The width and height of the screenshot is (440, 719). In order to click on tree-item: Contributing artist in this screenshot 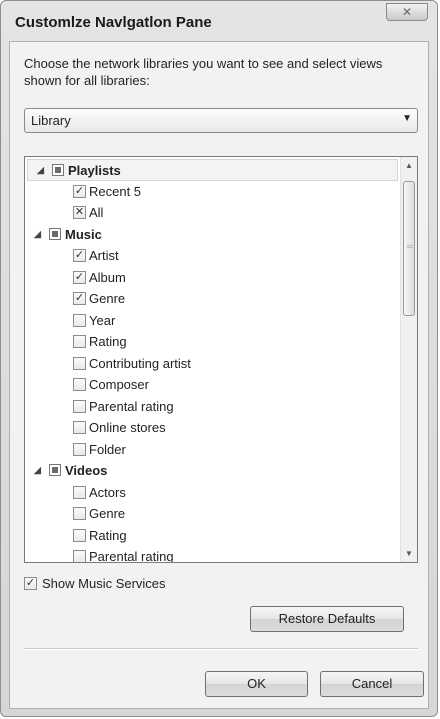, I will do `click(212, 364)`.